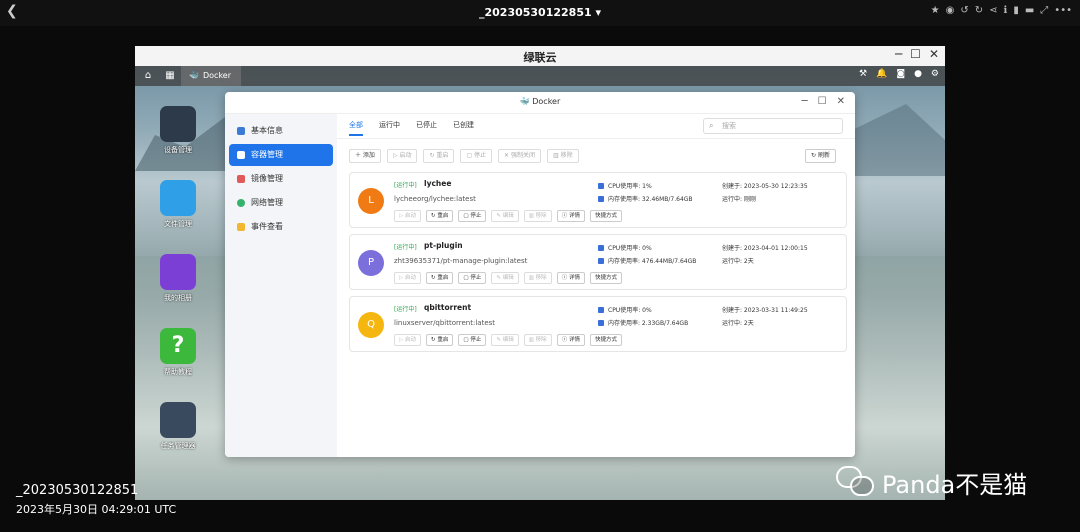 Image resolution: width=1080 pixels, height=532 pixels. Describe the element at coordinates (863, 74) in the screenshot. I see `tool-icon: ⚒` at that location.